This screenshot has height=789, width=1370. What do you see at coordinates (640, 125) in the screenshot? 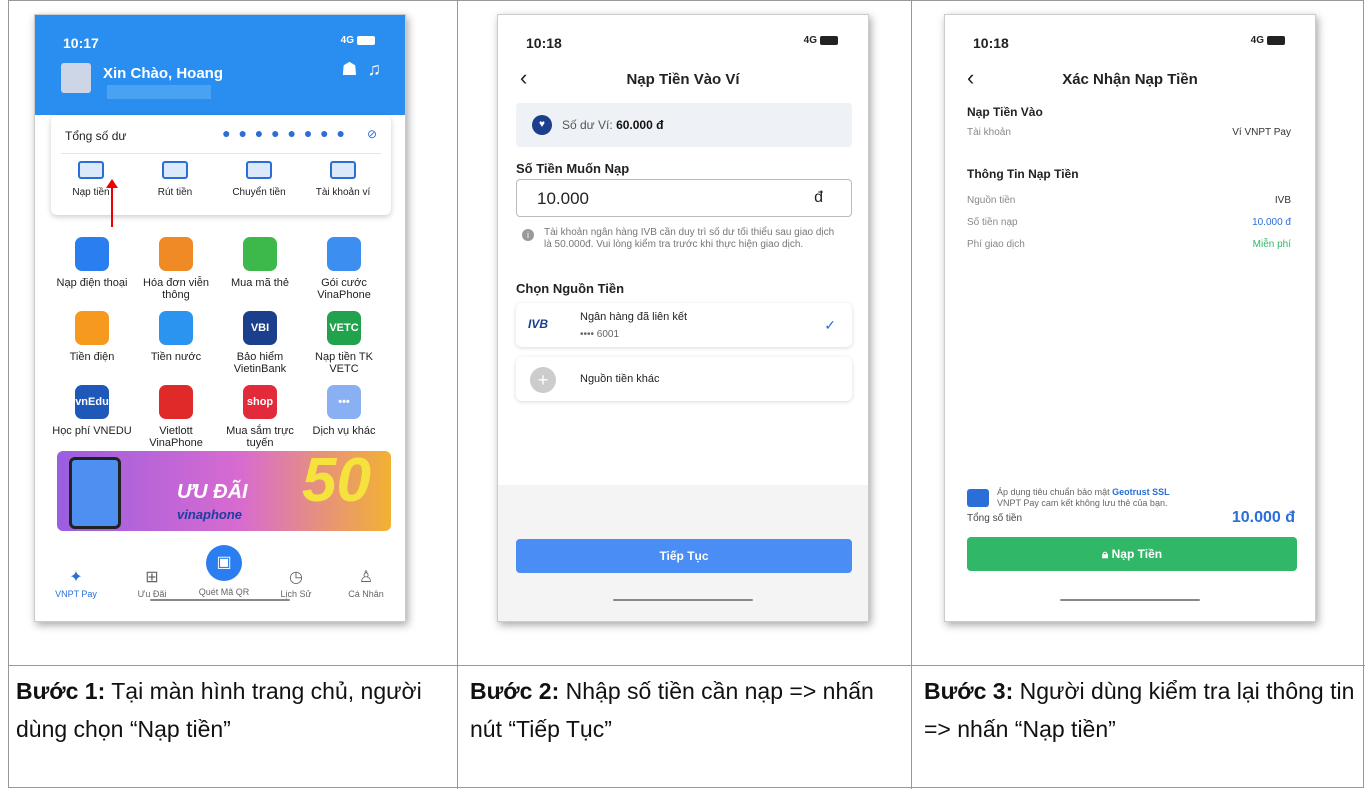
I see `wallet-balance-value: 60.000 đ` at bounding box center [640, 125].